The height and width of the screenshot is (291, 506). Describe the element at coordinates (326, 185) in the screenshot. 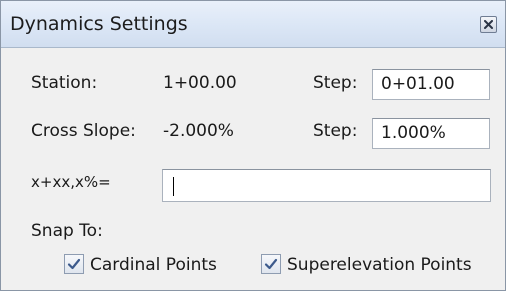

I see `entry-input` at that location.